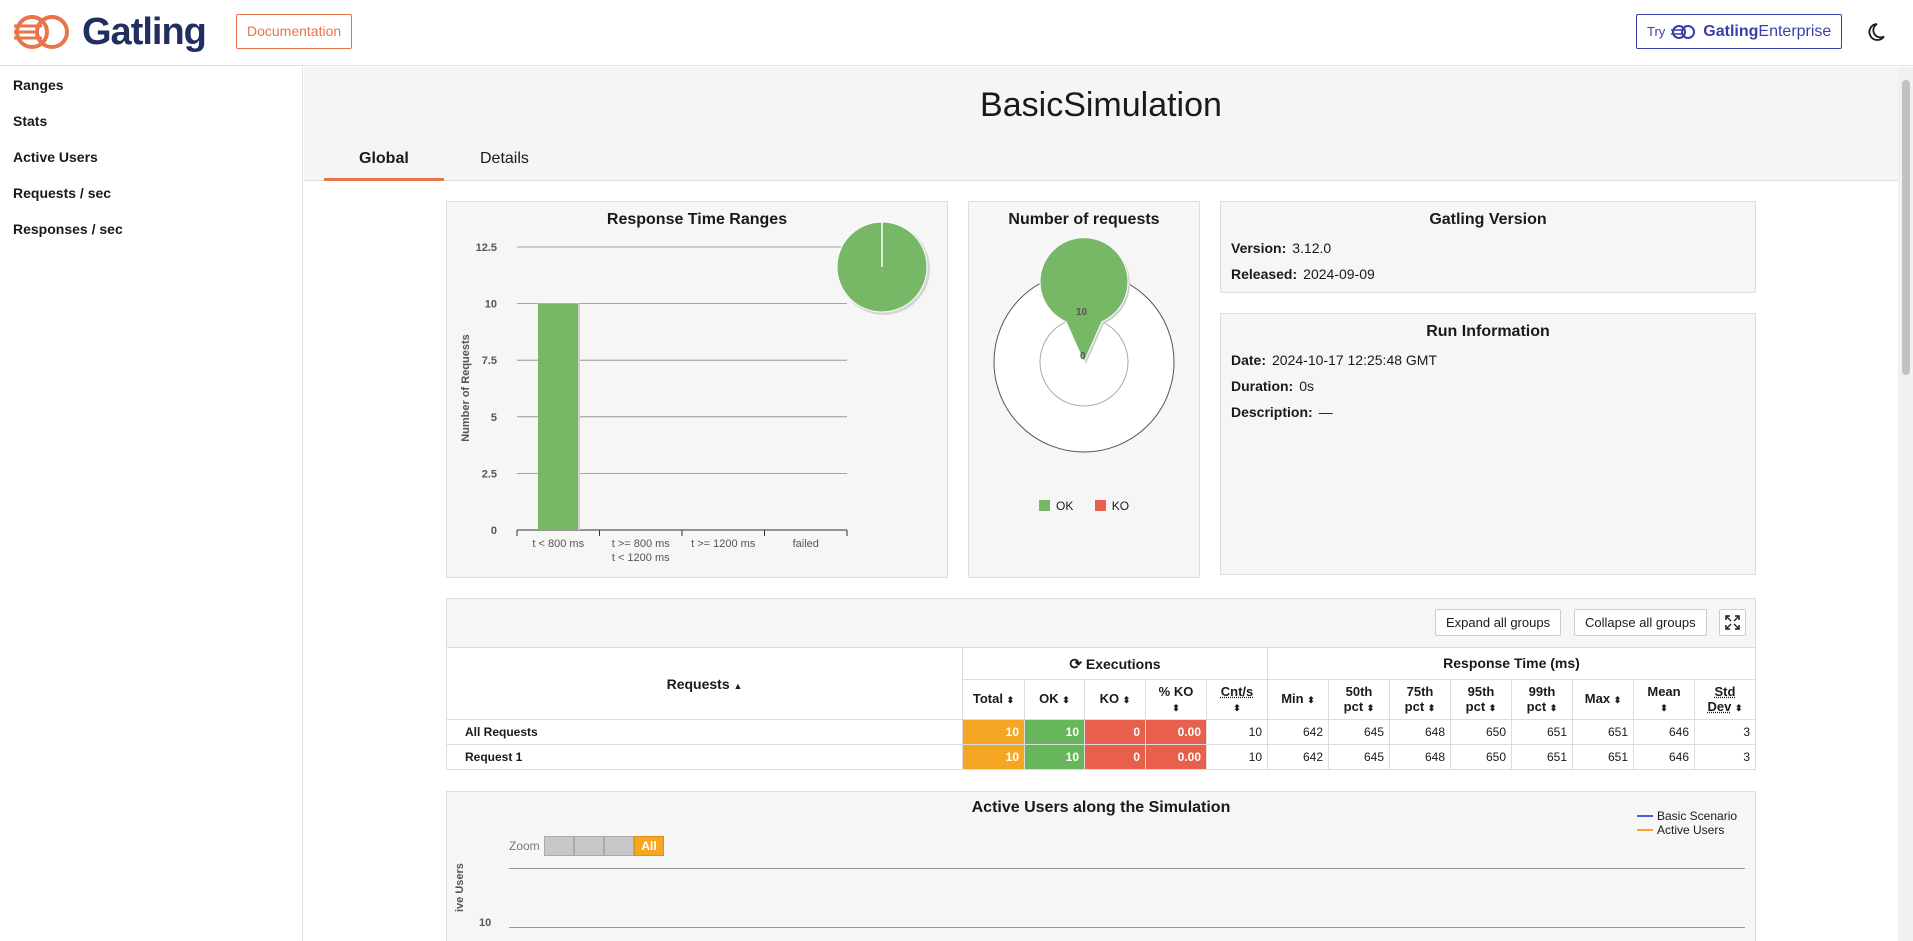 The height and width of the screenshot is (941, 1913). Describe the element at coordinates (1100, 505) in the screenshot. I see `legend-swatch-ko` at that location.